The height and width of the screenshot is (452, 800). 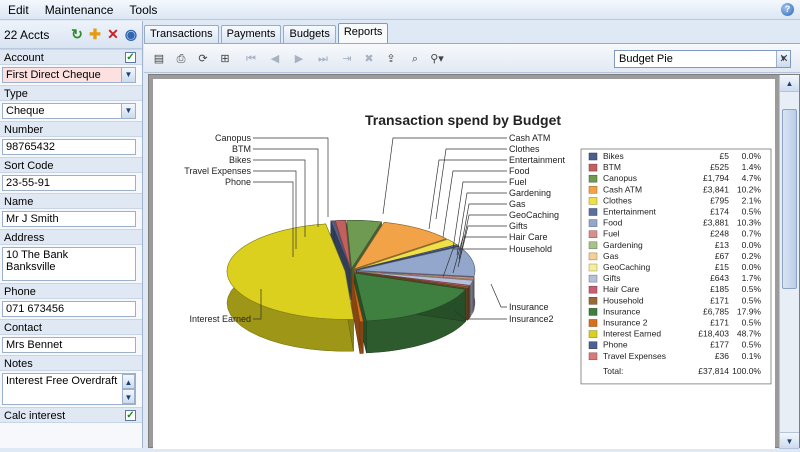 What do you see at coordinates (37, 261) in the screenshot?
I see `address-value: 10 The Bank Banksville` at bounding box center [37, 261].